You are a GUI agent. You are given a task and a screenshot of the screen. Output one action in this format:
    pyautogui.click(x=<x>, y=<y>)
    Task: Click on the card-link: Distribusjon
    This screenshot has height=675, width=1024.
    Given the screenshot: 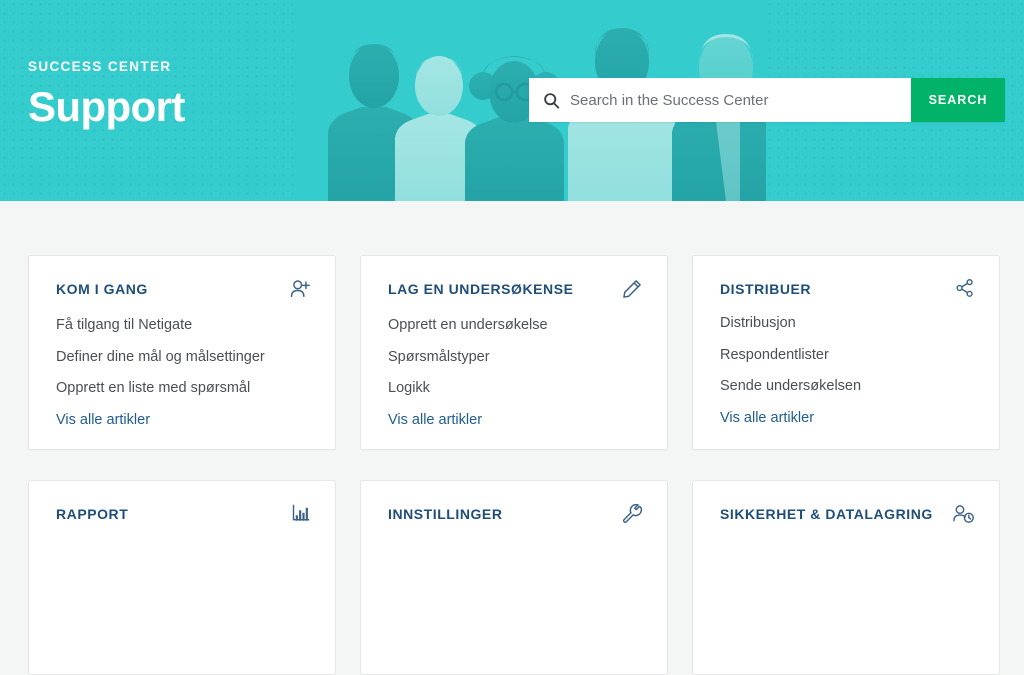 What is the action you would take?
    pyautogui.click(x=847, y=332)
    